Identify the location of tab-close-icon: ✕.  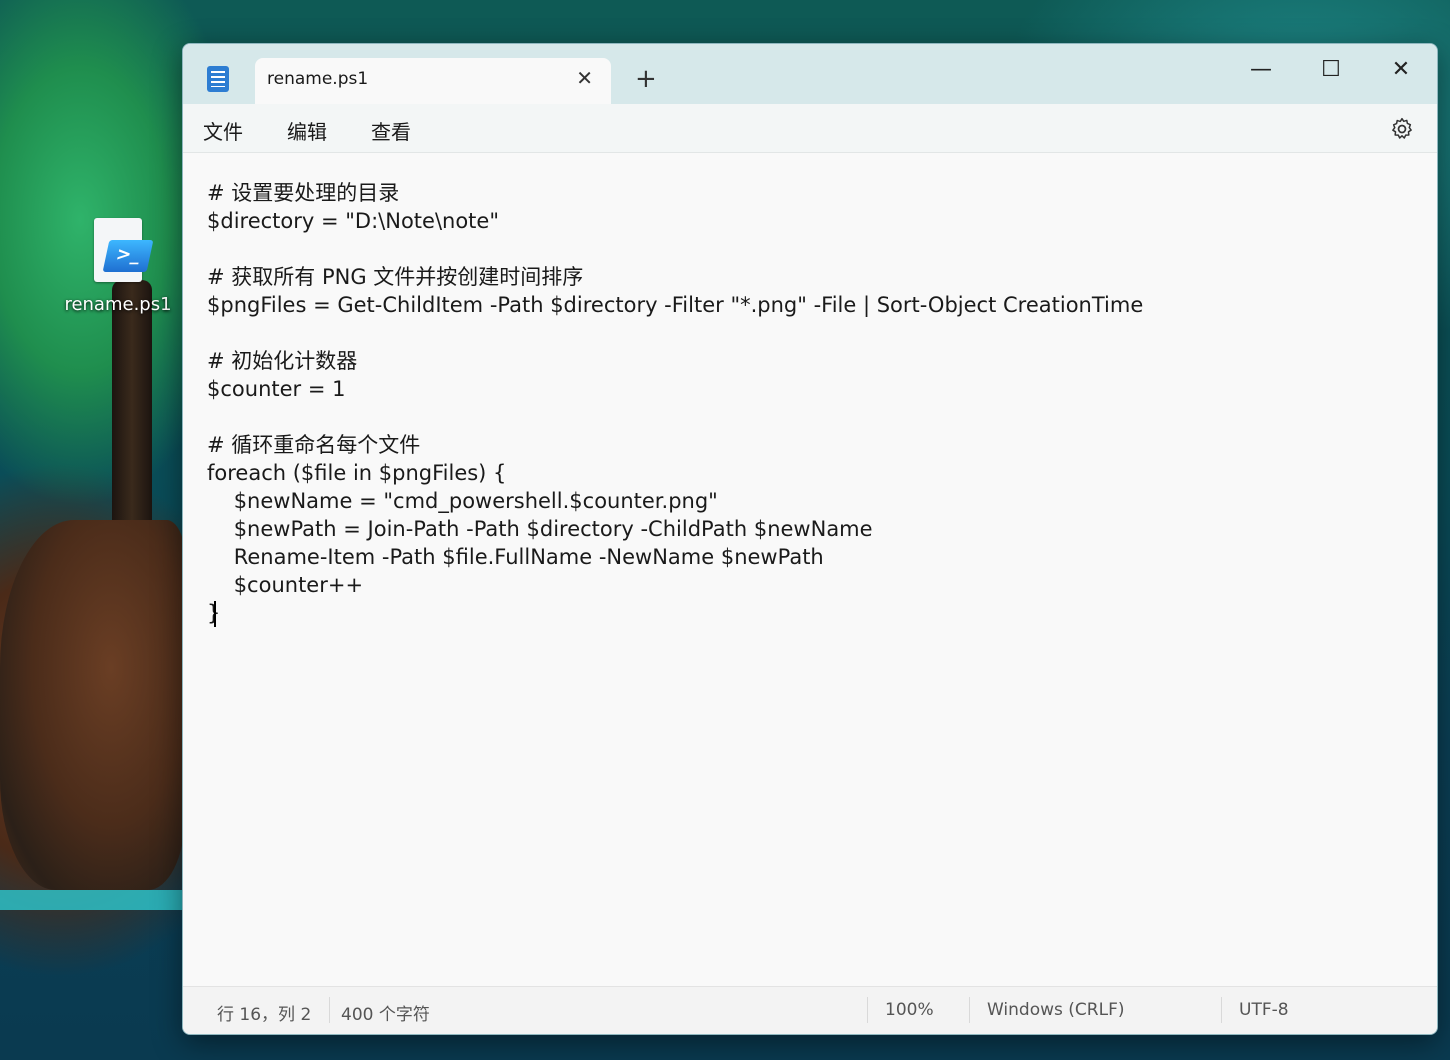
(584, 78).